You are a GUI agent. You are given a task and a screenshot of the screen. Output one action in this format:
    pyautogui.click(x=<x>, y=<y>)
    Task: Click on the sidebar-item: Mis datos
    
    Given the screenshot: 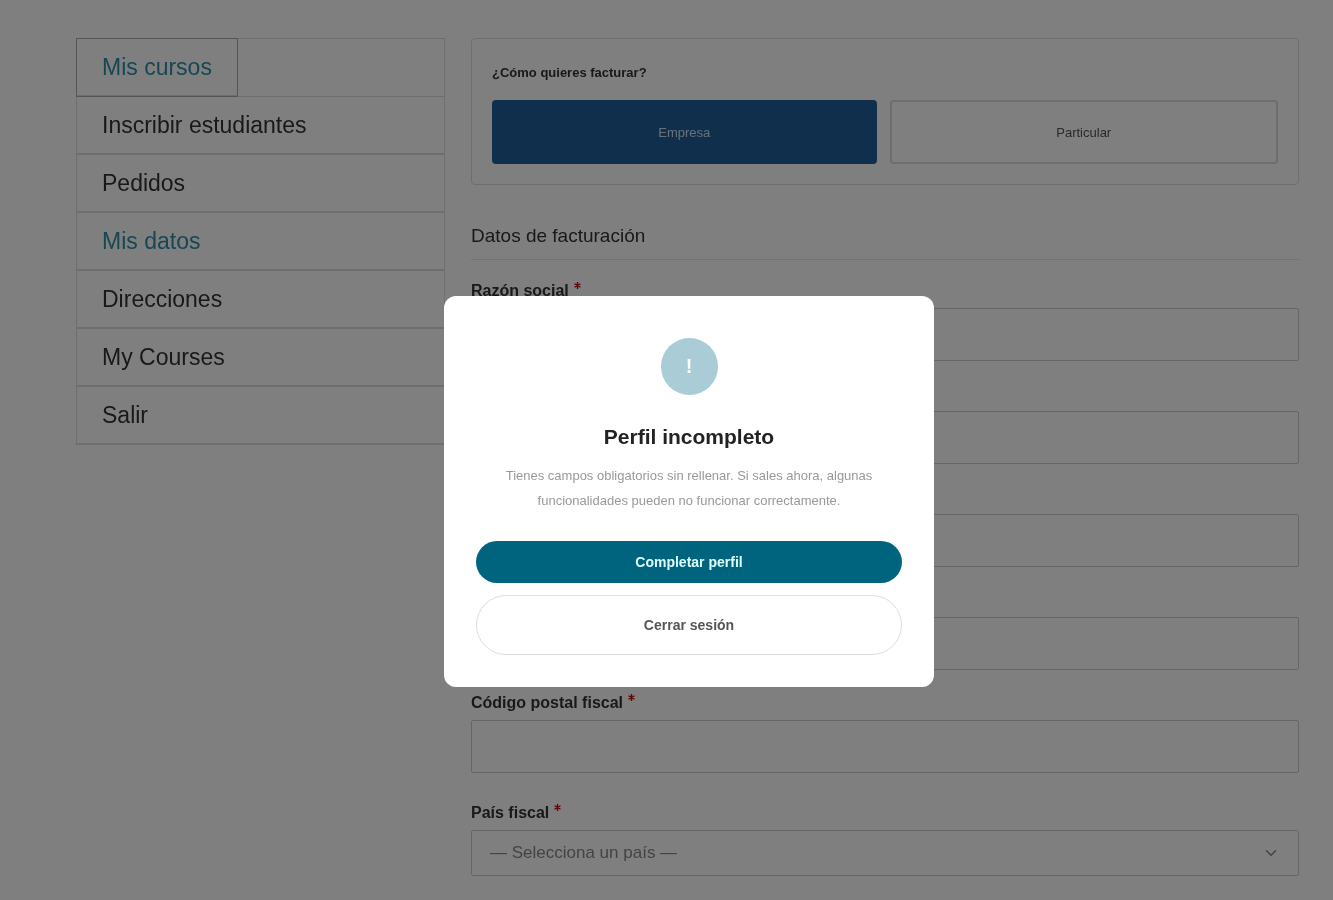 What is the action you would take?
    pyautogui.click(x=260, y=241)
    